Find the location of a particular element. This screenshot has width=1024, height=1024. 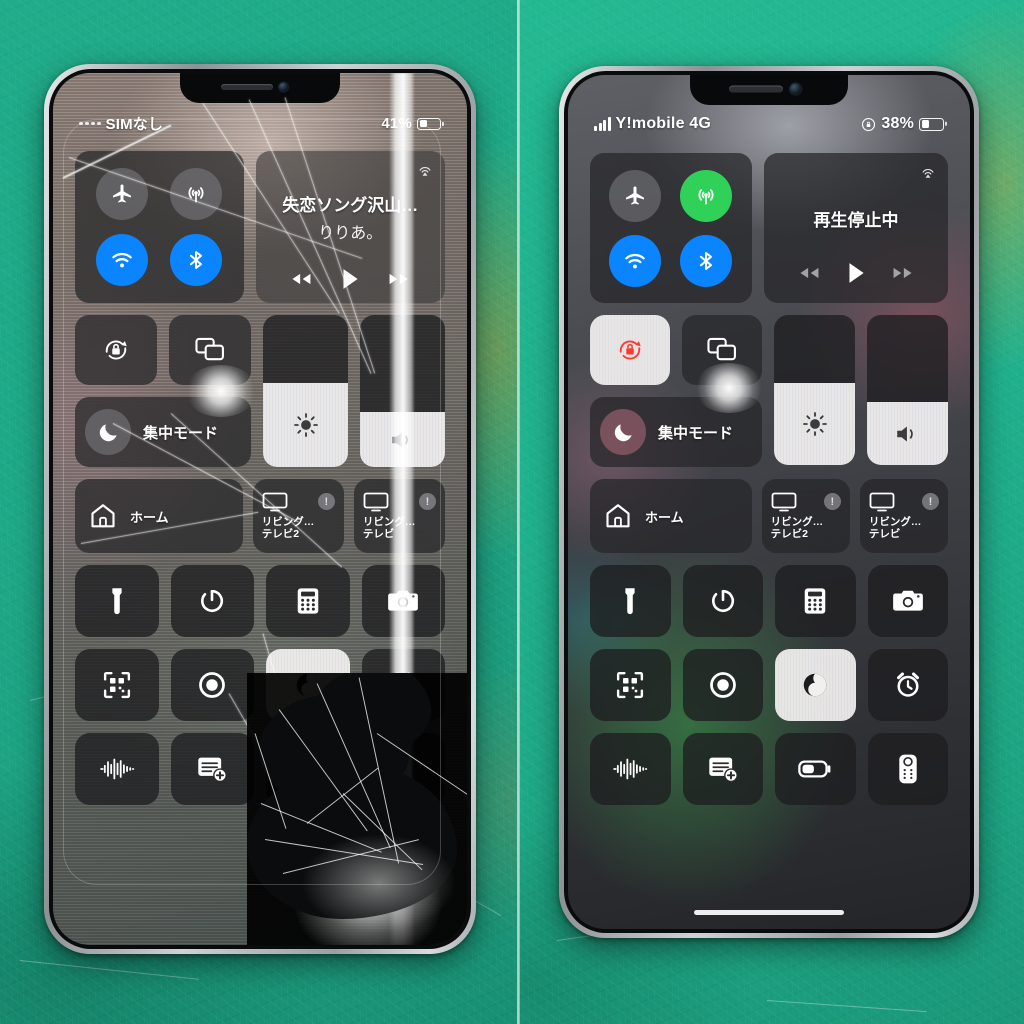

cc-row-toggles: 集中モード is located at coordinates (769, 391).